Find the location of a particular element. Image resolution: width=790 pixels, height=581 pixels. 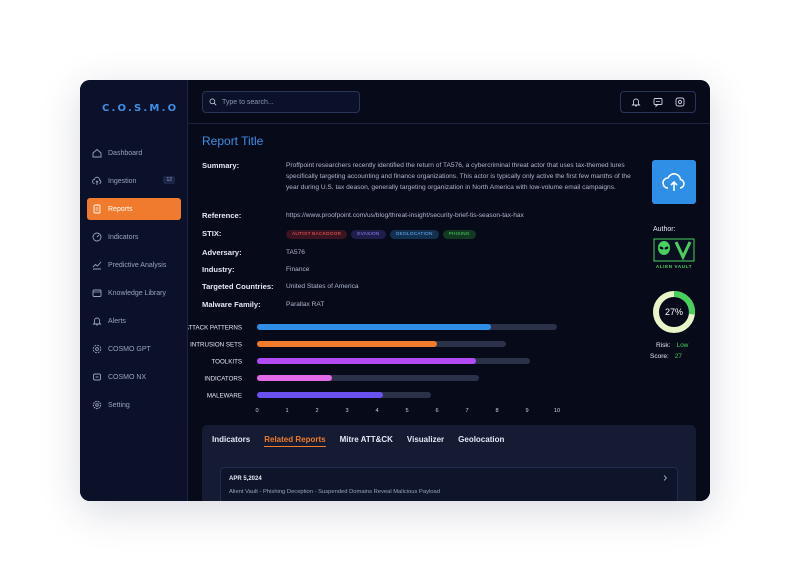

sidebar-item-label: Knowledge Library is located at coordinates (137, 293).